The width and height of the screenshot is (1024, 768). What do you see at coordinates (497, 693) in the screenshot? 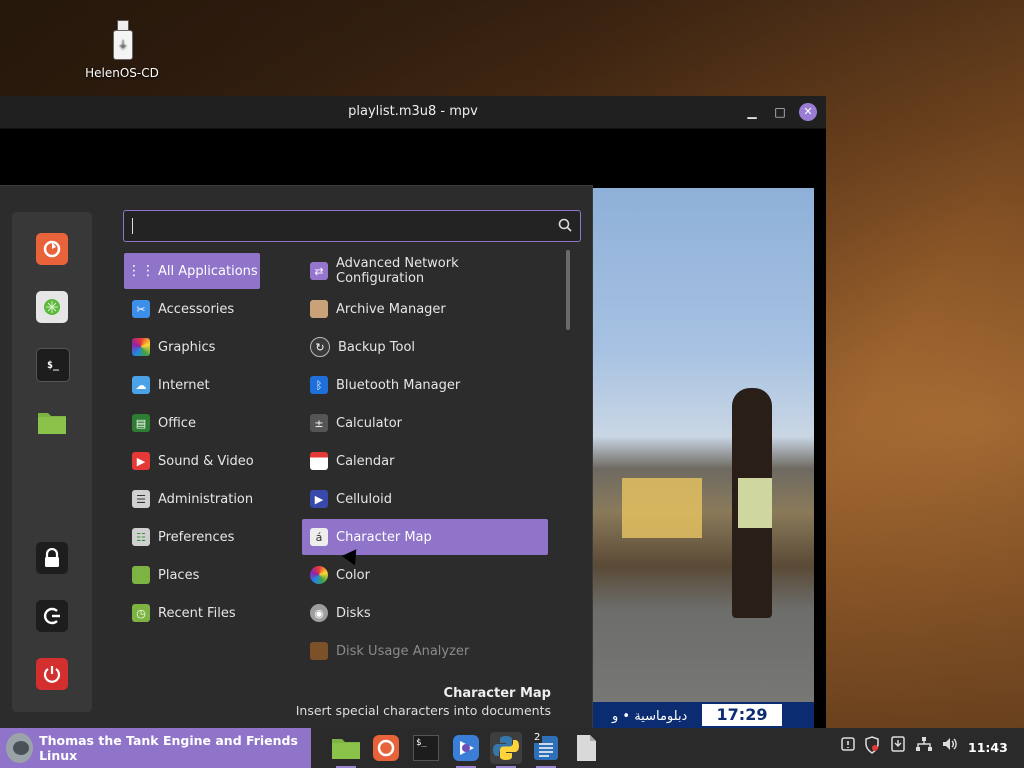
I see `app-description-title: Character Map` at bounding box center [497, 693].